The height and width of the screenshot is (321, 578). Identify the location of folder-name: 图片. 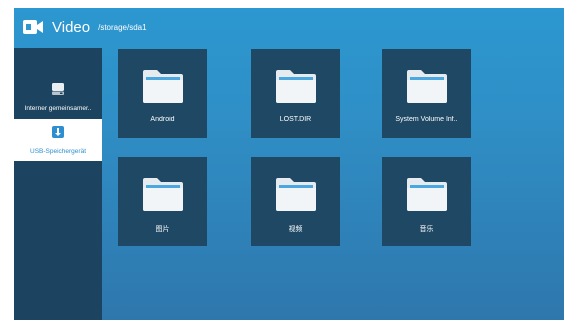
(162, 229).